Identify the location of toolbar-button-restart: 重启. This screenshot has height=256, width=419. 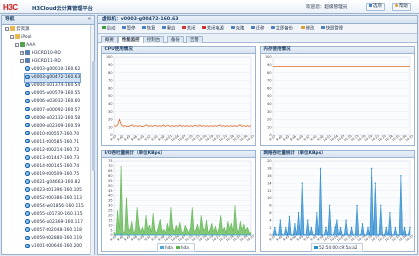
(168, 29).